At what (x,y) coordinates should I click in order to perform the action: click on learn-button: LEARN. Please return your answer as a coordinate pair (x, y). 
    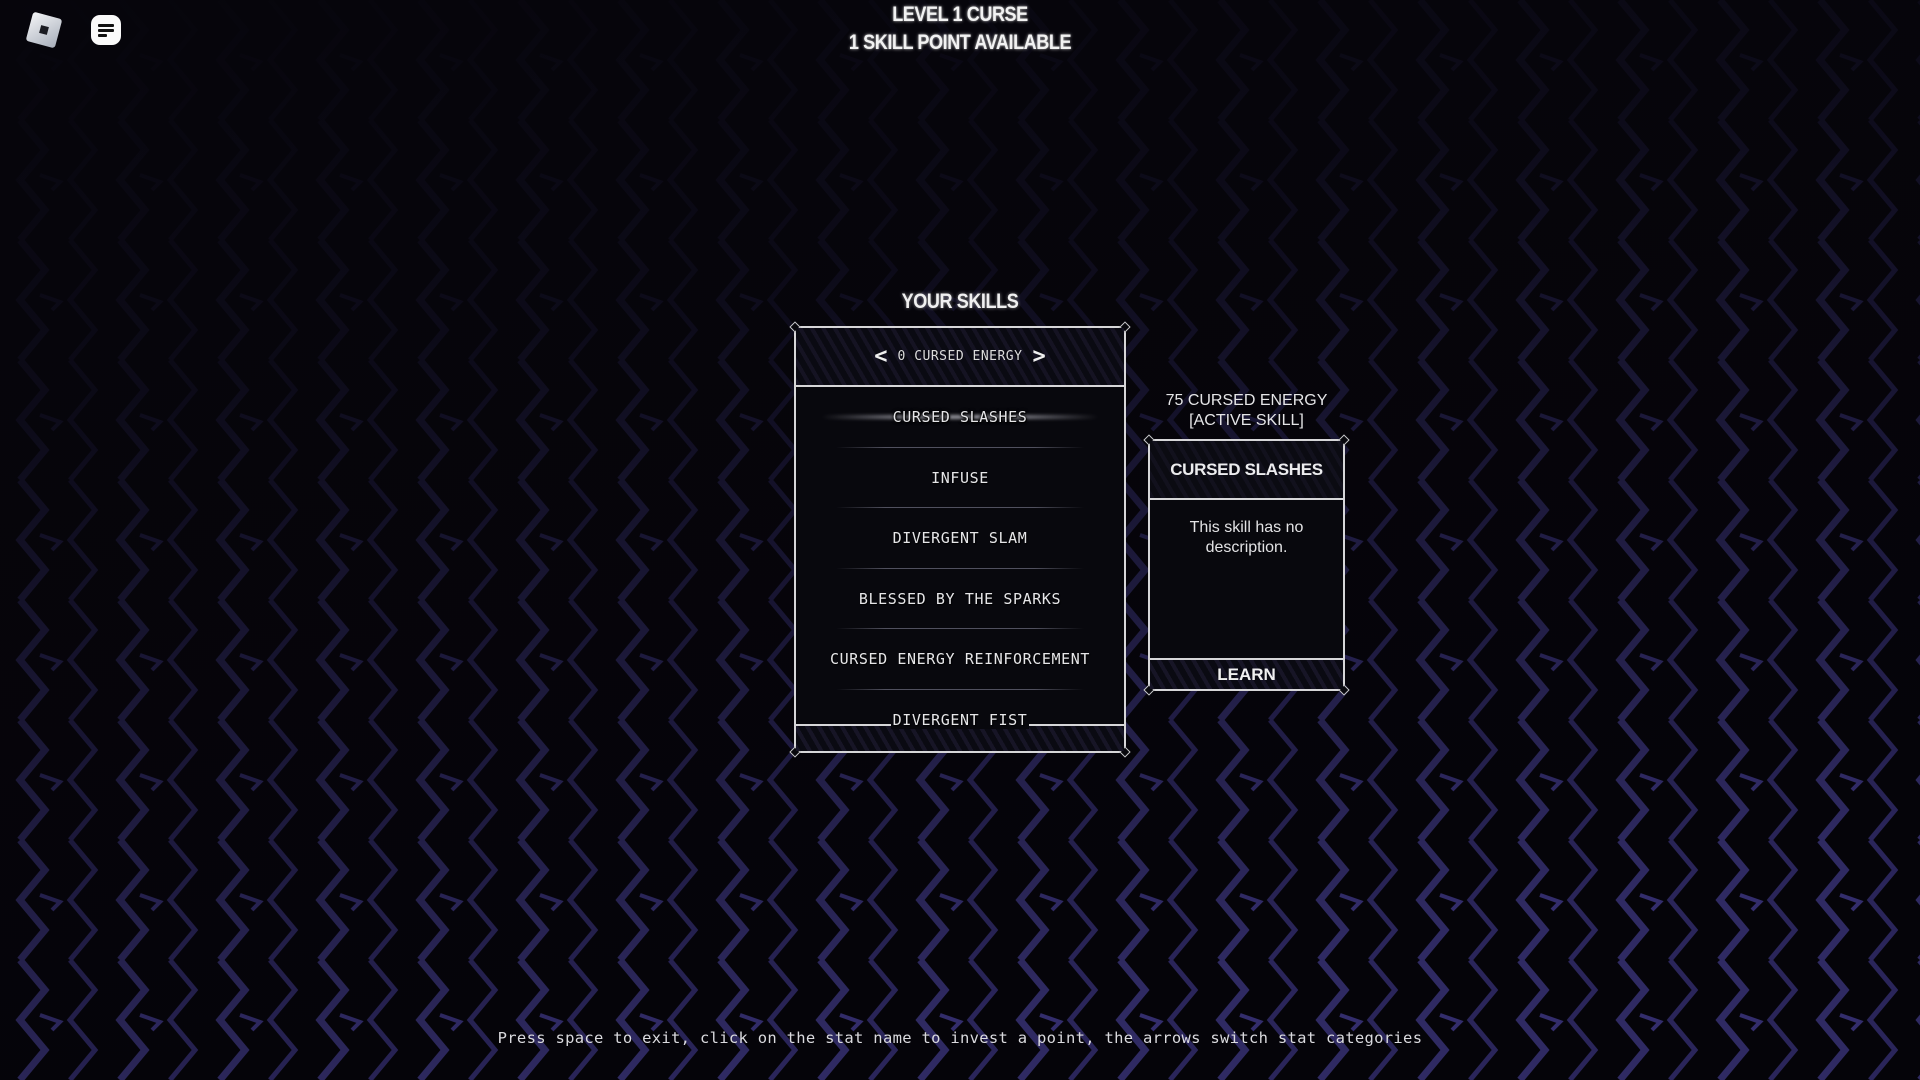
    Looking at the image, I should click on (1246, 673).